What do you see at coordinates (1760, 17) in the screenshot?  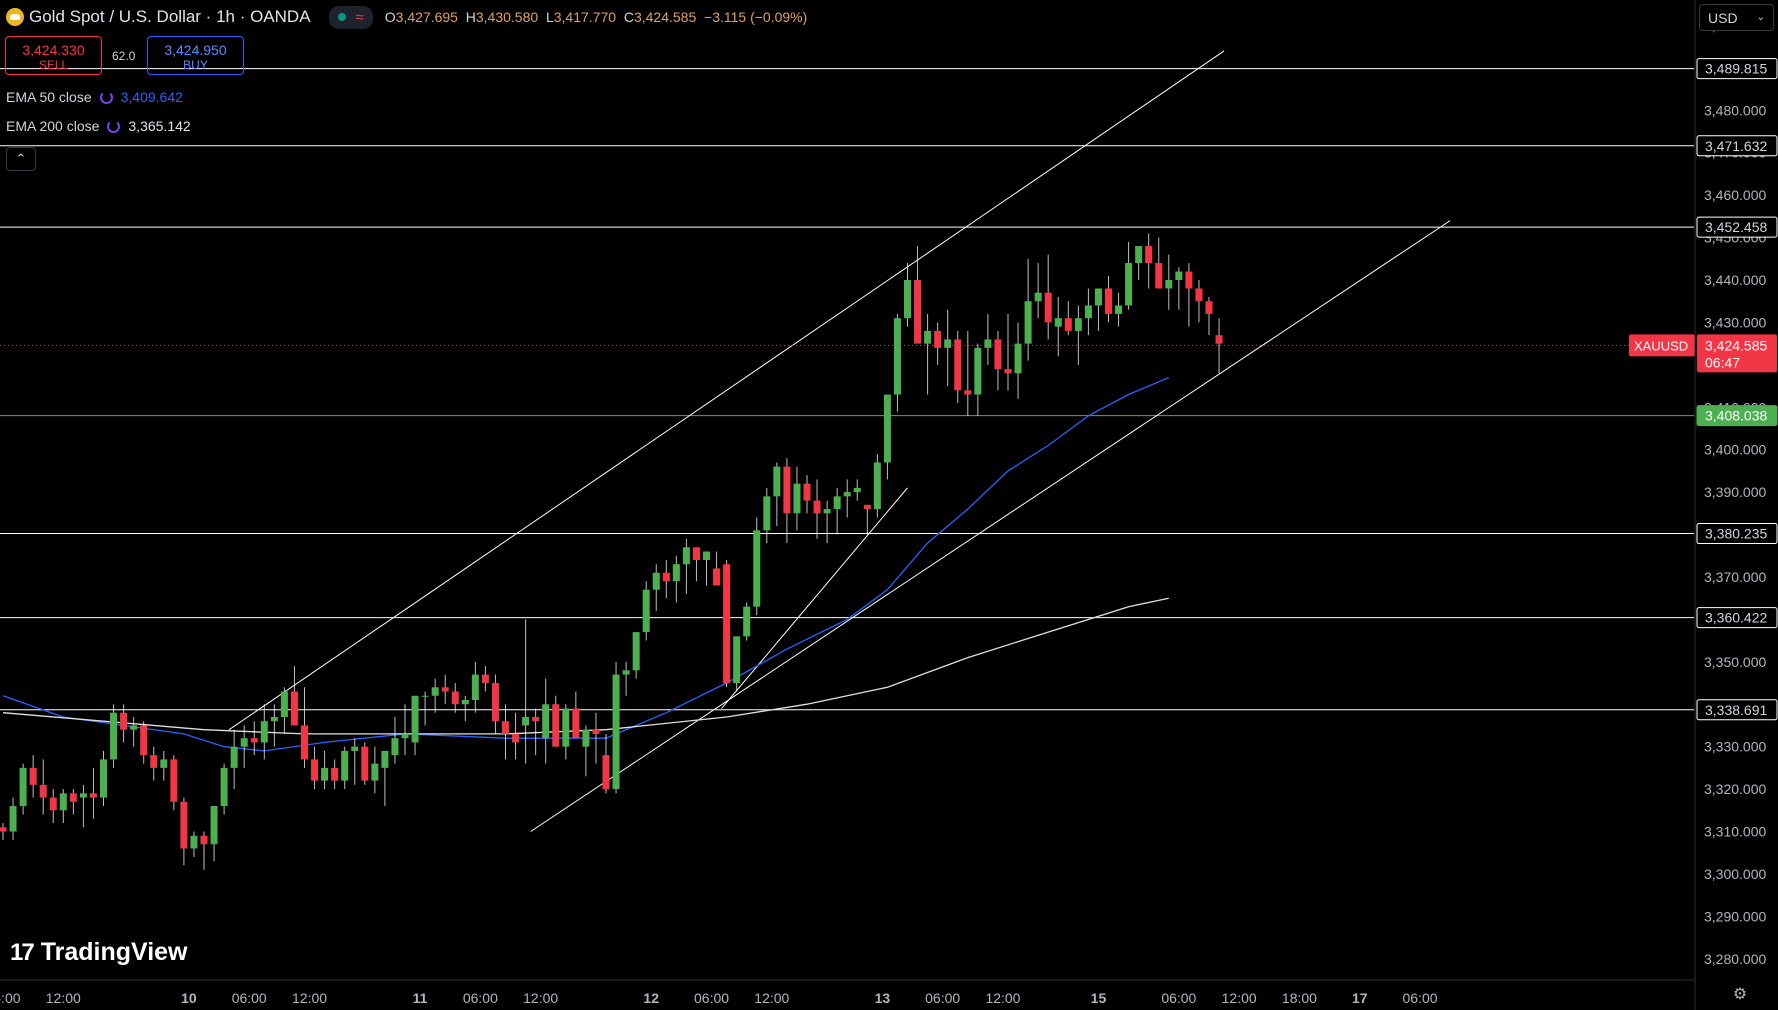 I see `chevron-down-icon: ⌄` at bounding box center [1760, 17].